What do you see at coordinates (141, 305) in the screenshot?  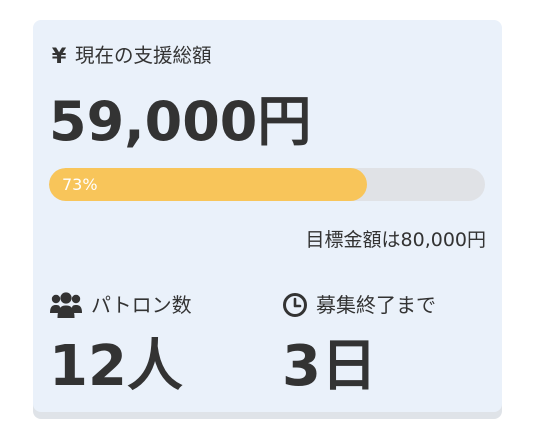 I see `backers-label: パトロン数` at bounding box center [141, 305].